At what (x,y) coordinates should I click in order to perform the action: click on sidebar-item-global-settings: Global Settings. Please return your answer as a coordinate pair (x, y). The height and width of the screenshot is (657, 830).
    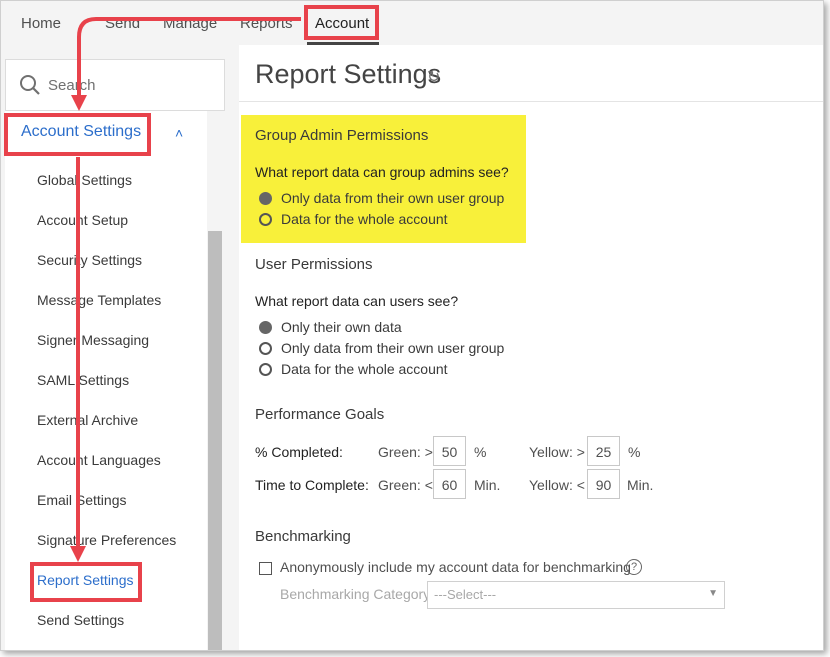
    Looking at the image, I should click on (84, 180).